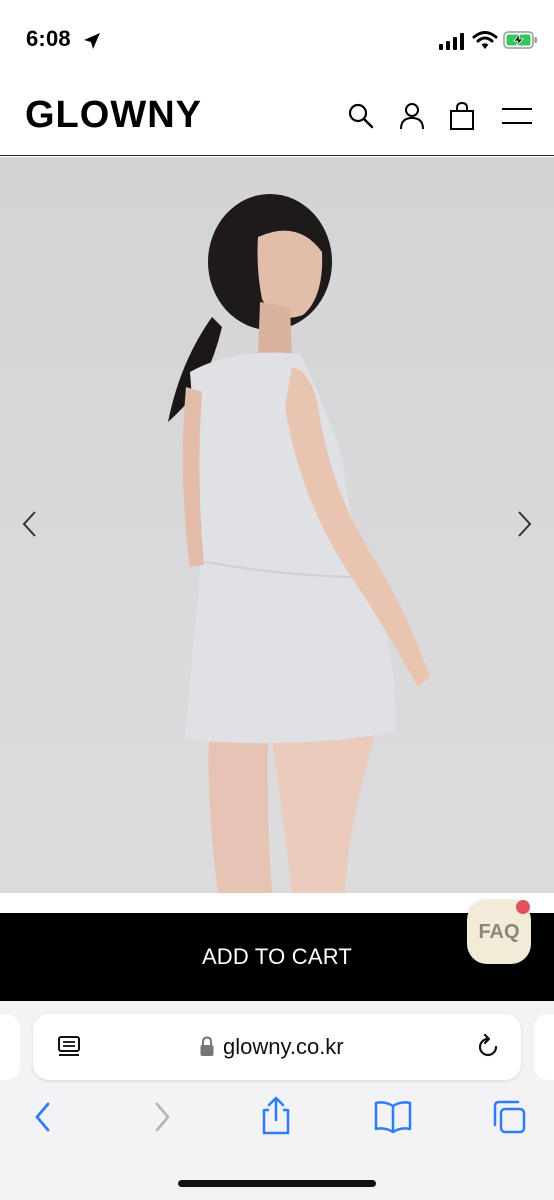  I want to click on chevron-left-icon, so click(30, 524).